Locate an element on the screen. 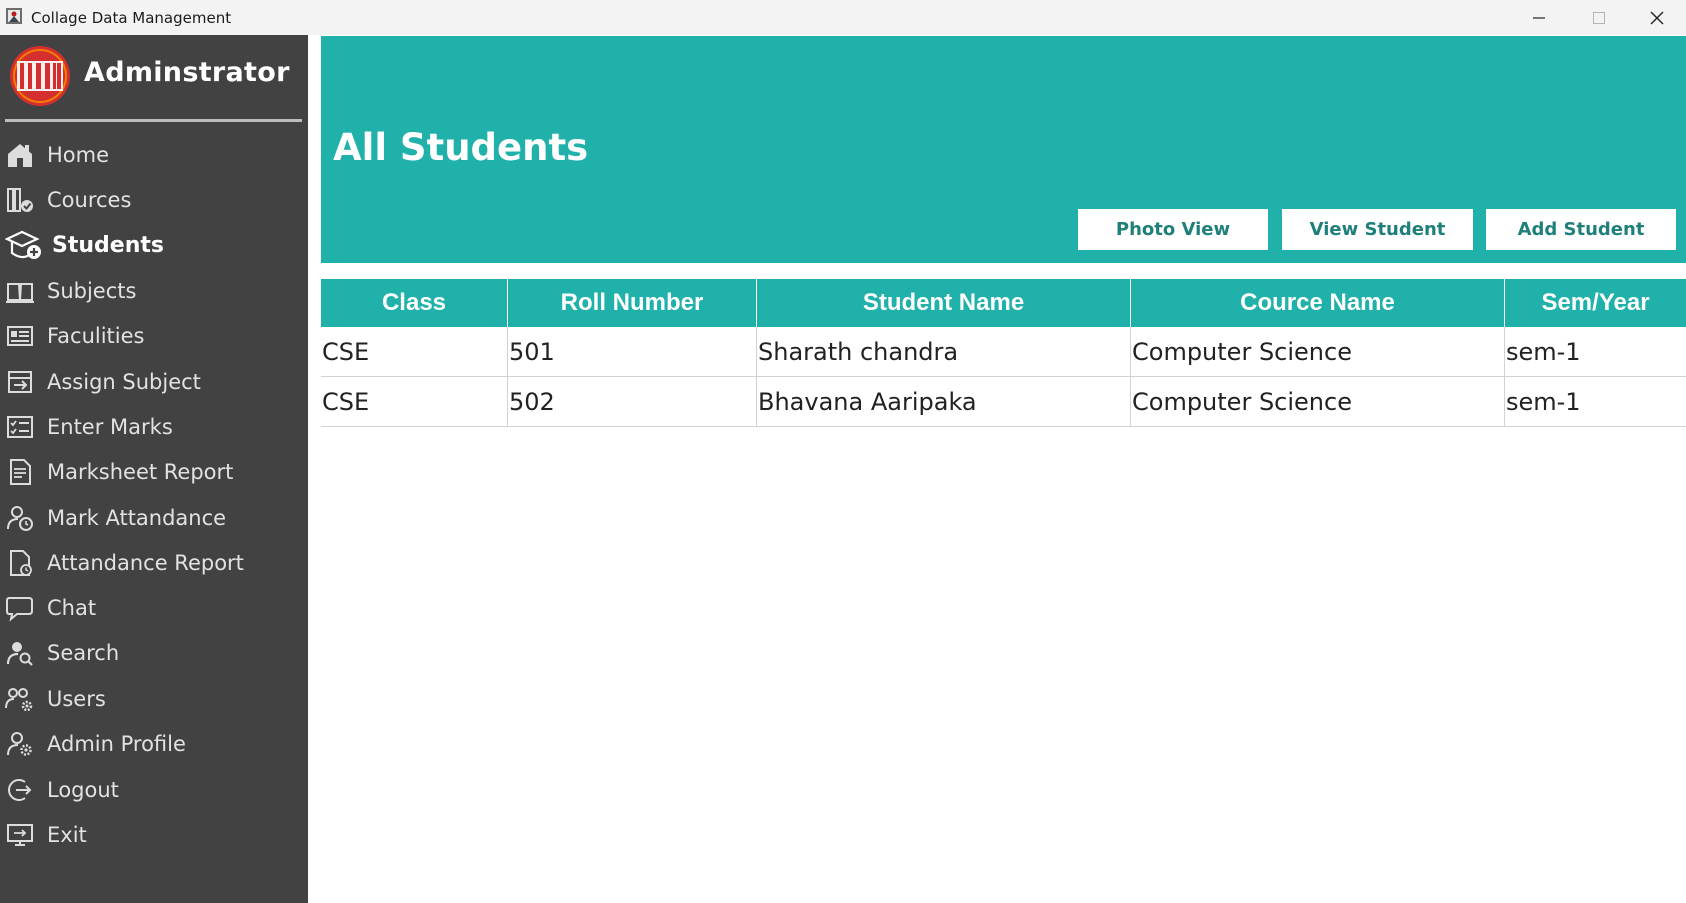  sidebar-item-label: Search is located at coordinates (83, 653).